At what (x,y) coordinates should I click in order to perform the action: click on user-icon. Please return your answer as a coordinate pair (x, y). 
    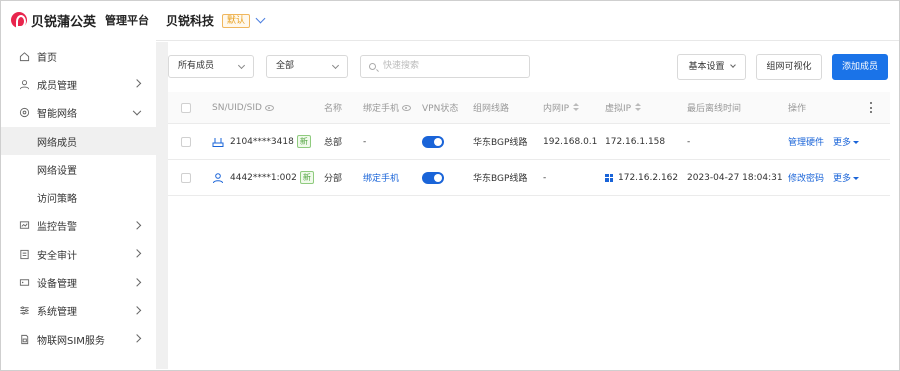
    Looking at the image, I should click on (218, 177).